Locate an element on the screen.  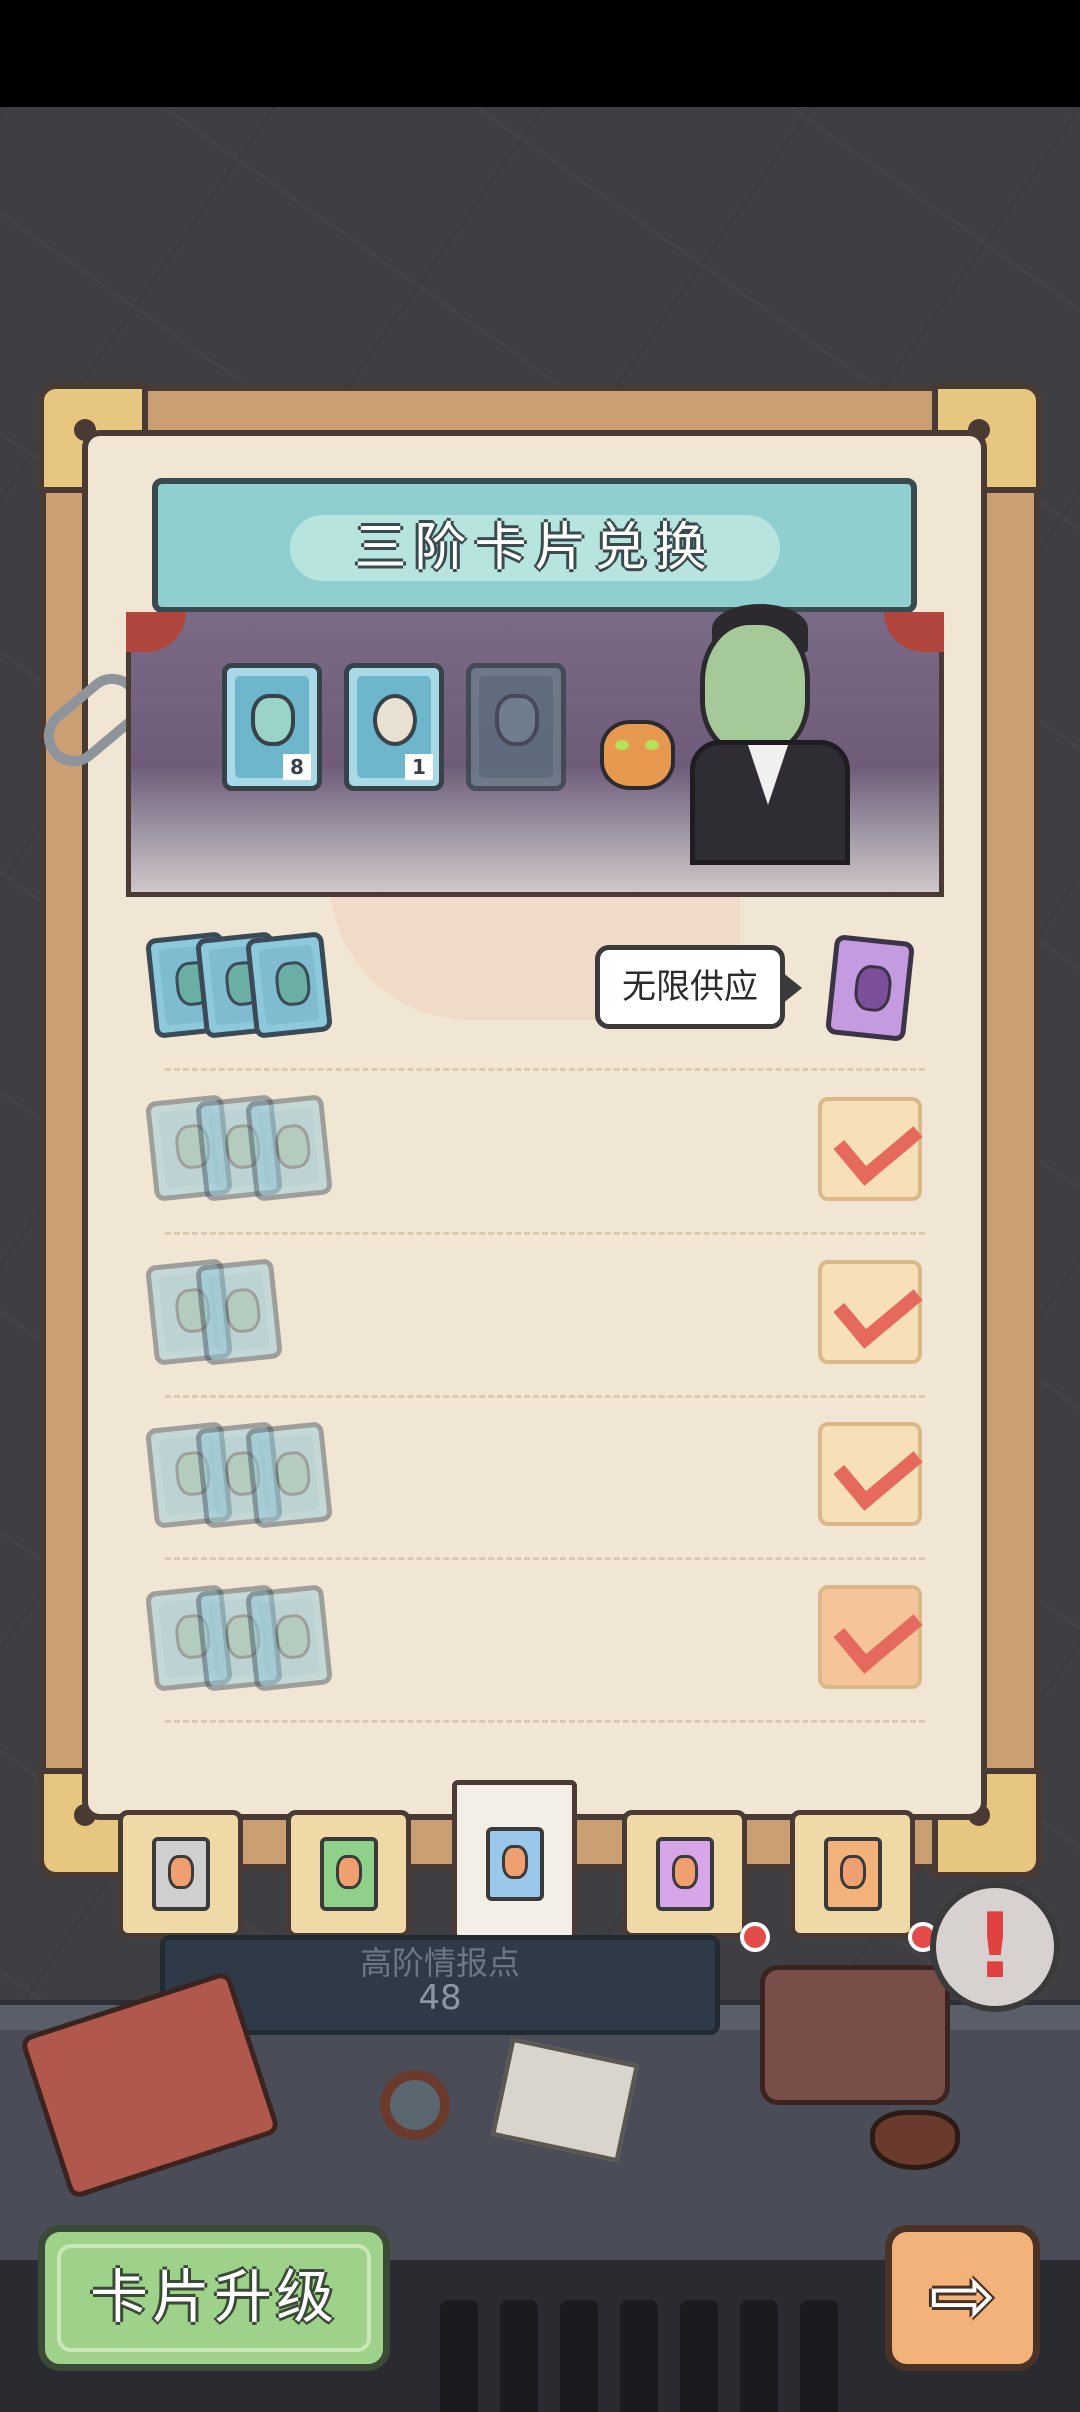
tab-blue is located at coordinates (514, 1860).